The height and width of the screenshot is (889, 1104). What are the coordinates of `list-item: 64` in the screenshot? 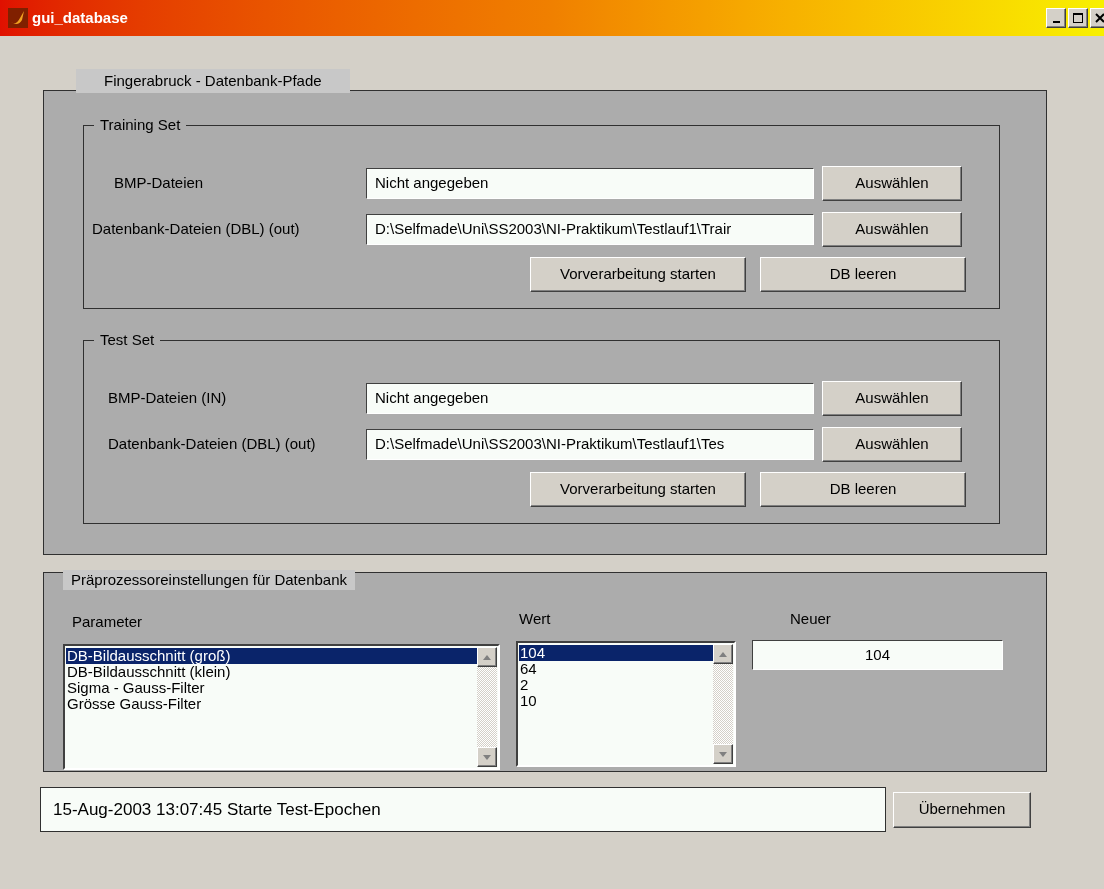 It's located at (616, 669).